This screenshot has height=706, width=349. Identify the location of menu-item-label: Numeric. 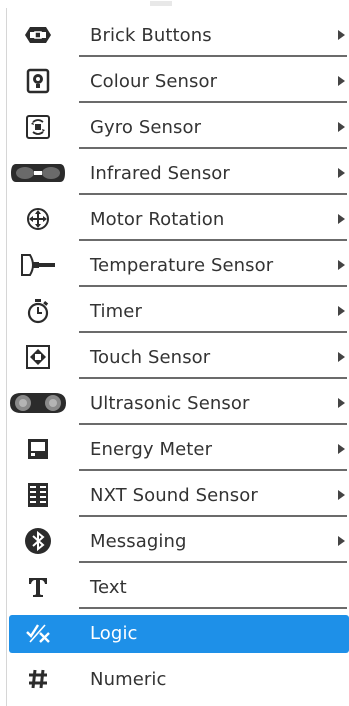
(128, 679).